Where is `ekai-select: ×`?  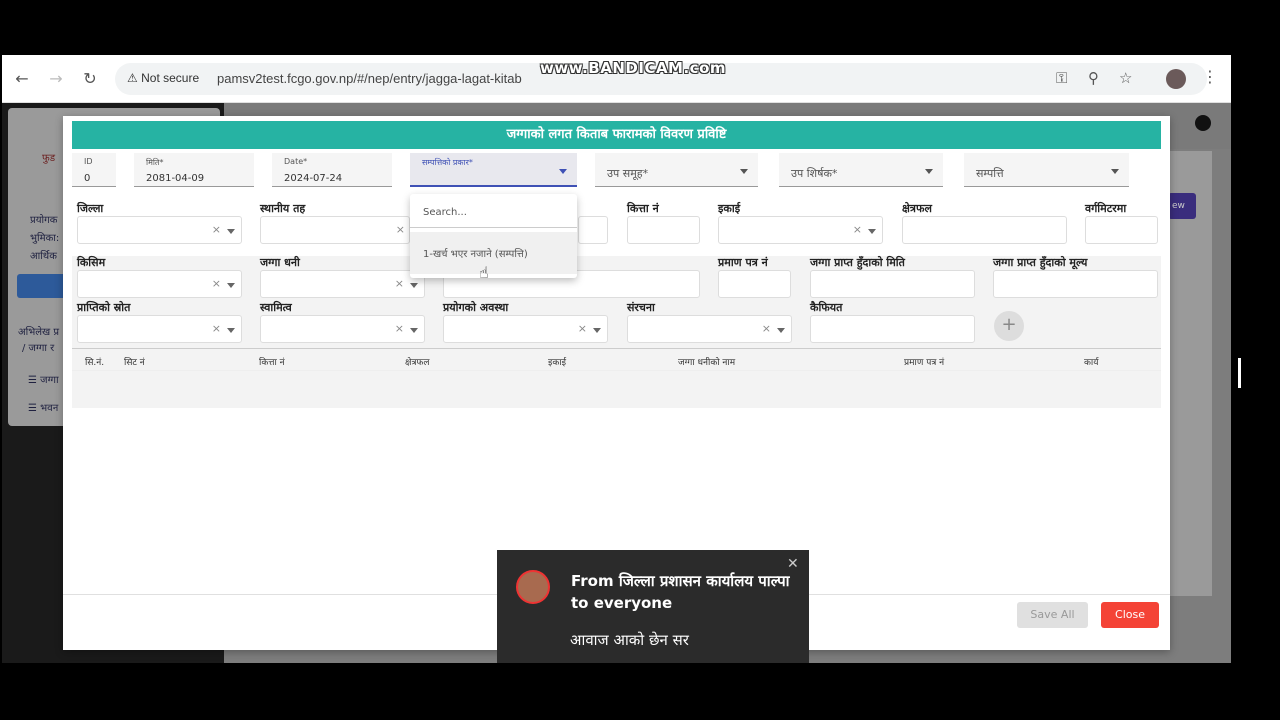 ekai-select: × is located at coordinates (800, 230).